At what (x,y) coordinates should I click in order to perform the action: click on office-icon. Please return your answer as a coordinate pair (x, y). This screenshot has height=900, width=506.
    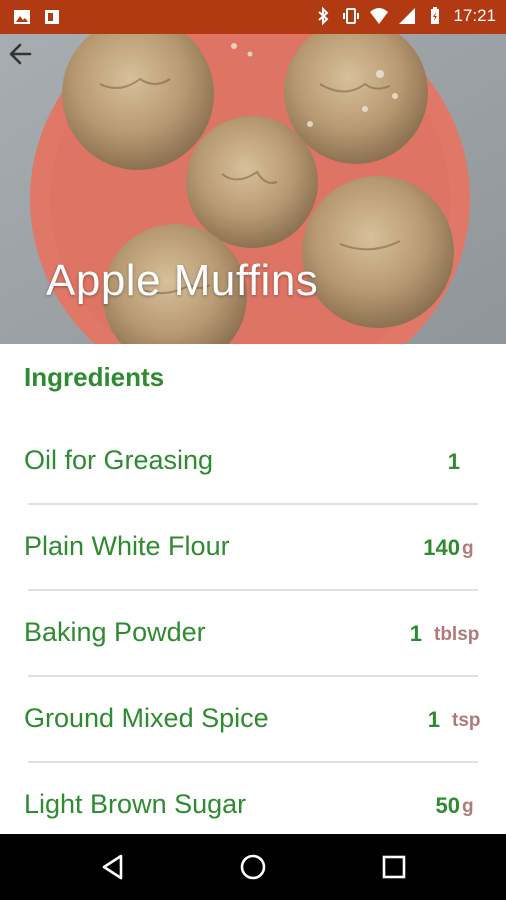
    Looking at the image, I should click on (52, 17).